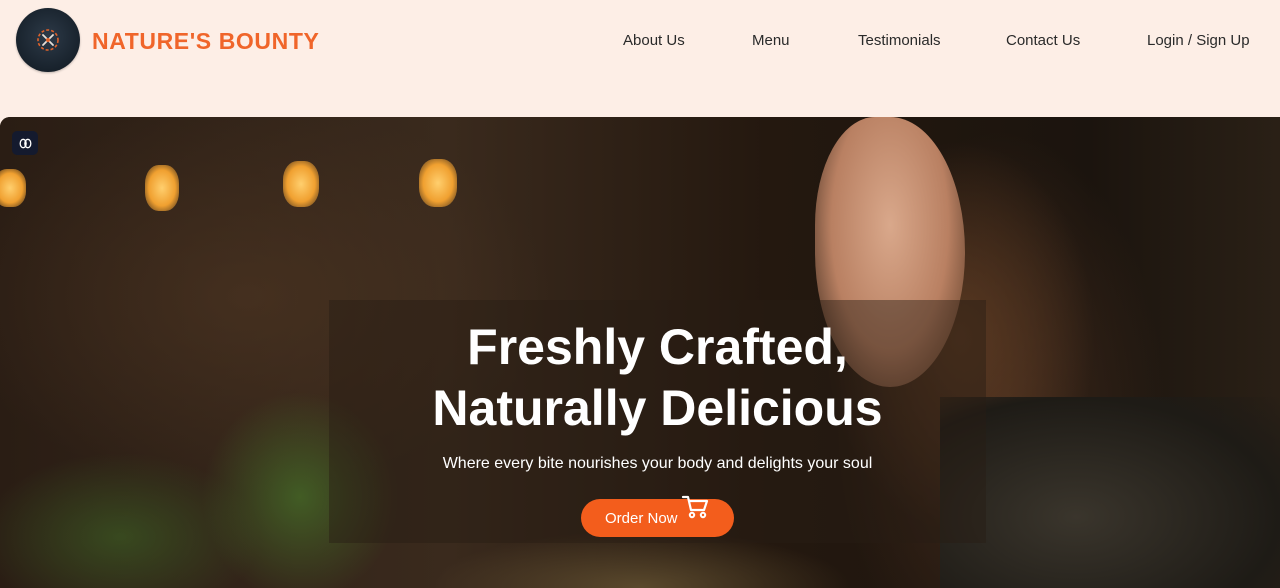 The image size is (1280, 588). I want to click on crossed-utensils-wreath-icon, so click(48, 40).